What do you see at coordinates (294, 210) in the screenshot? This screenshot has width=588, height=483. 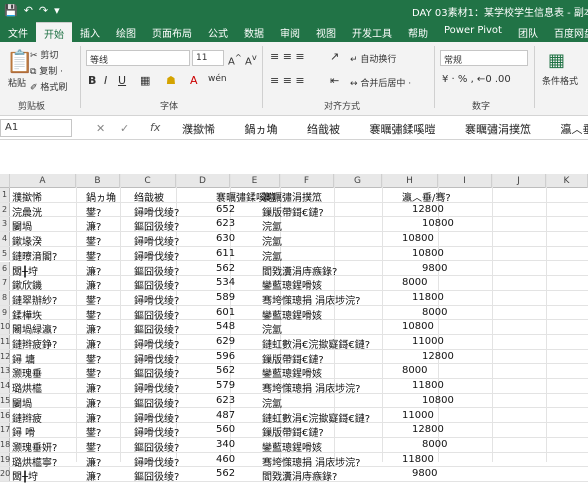 I see `table-row: 2浣曟洸鐢?鐞嗗伐绫?652鏁版帶鎶€鏈?12800` at bounding box center [294, 210].